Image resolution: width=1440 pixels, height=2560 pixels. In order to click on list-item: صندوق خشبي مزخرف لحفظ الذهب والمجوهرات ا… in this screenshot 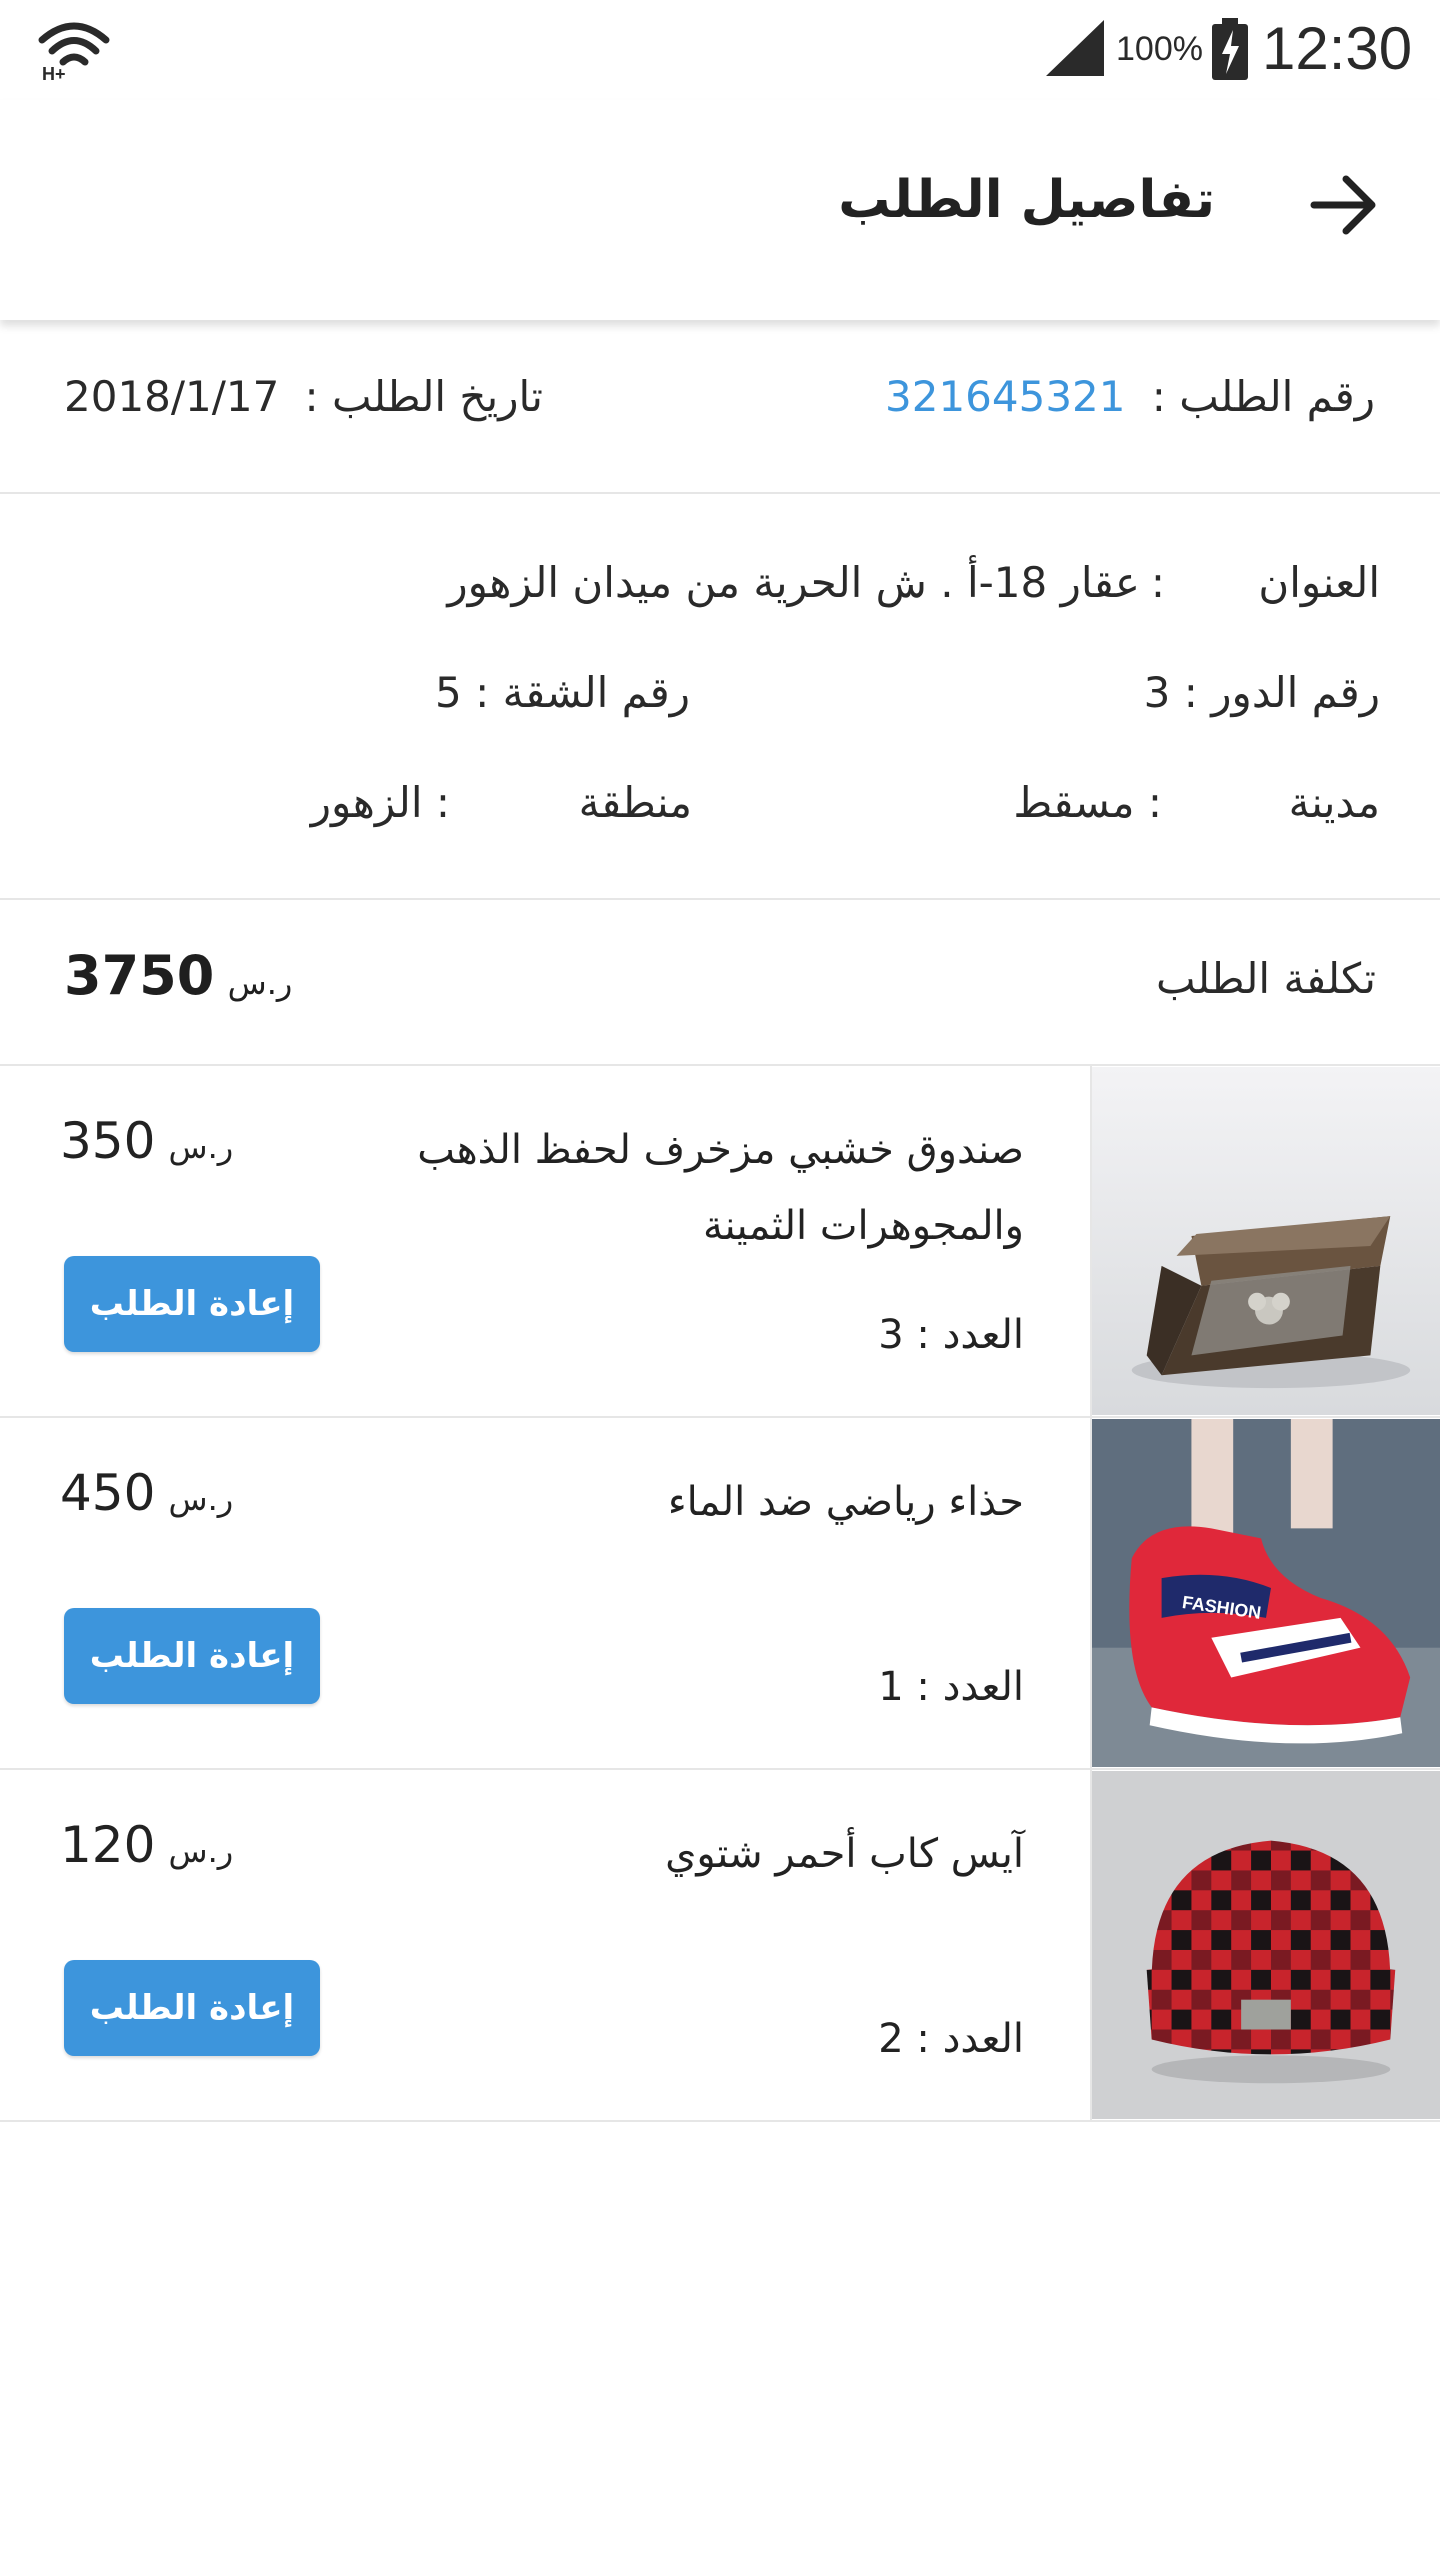, I will do `click(720, 1241)`.